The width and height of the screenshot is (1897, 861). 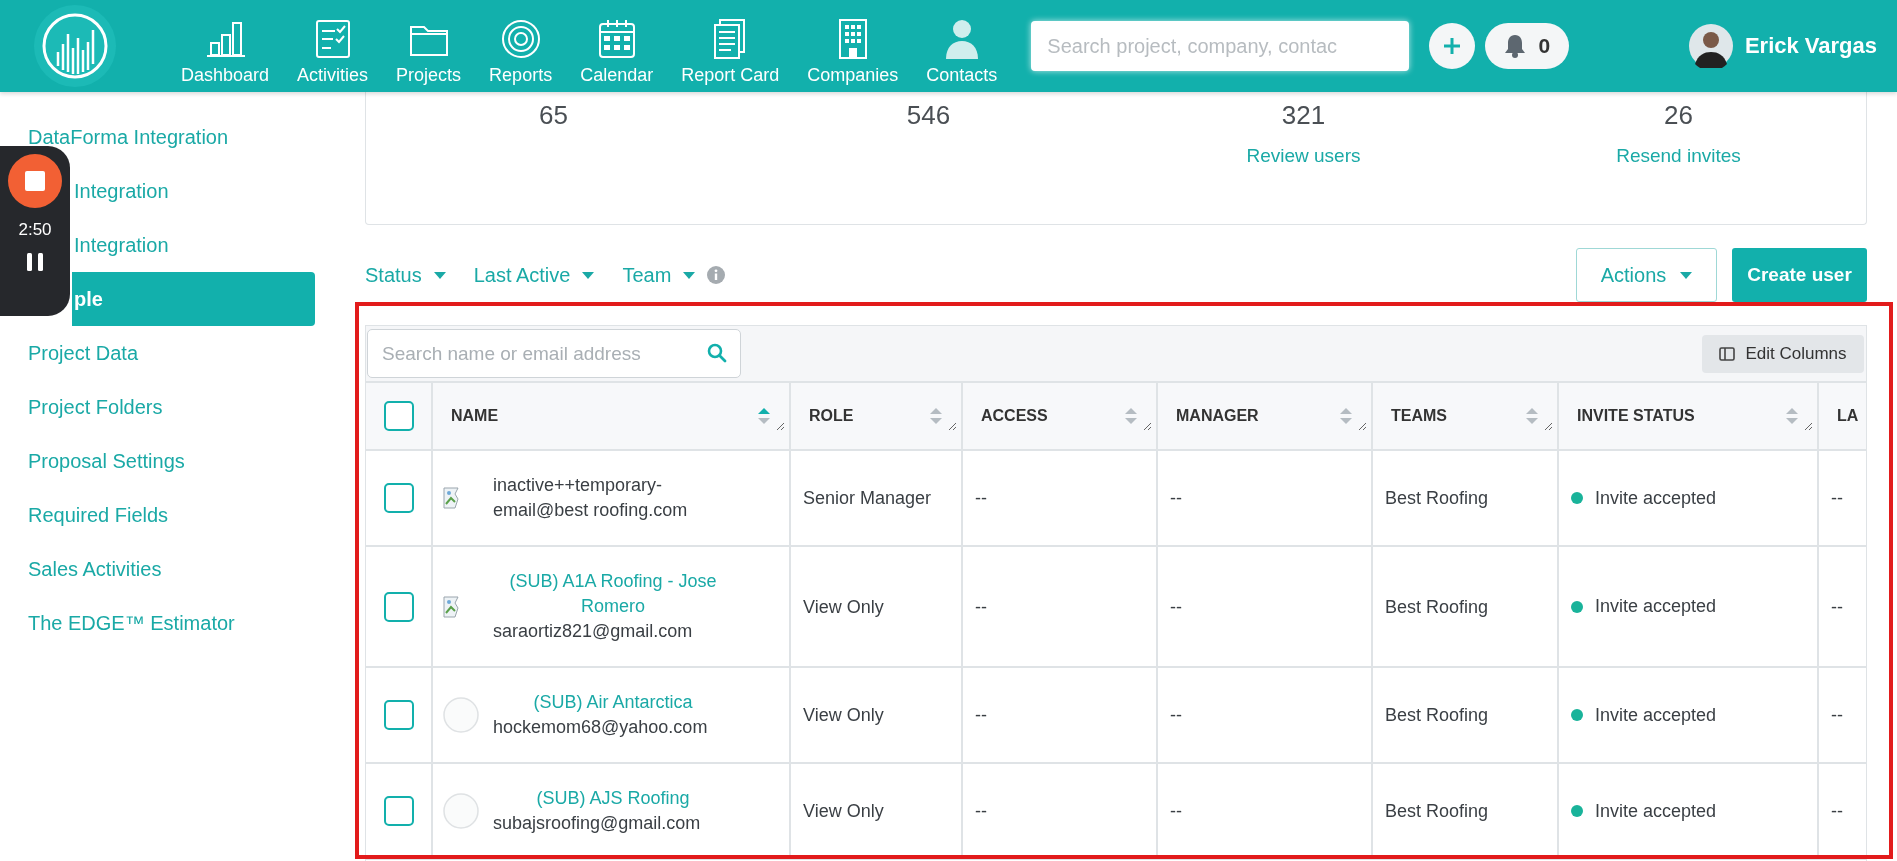 I want to click on sidebar-item: DataForma Integration, so click(x=157, y=137).